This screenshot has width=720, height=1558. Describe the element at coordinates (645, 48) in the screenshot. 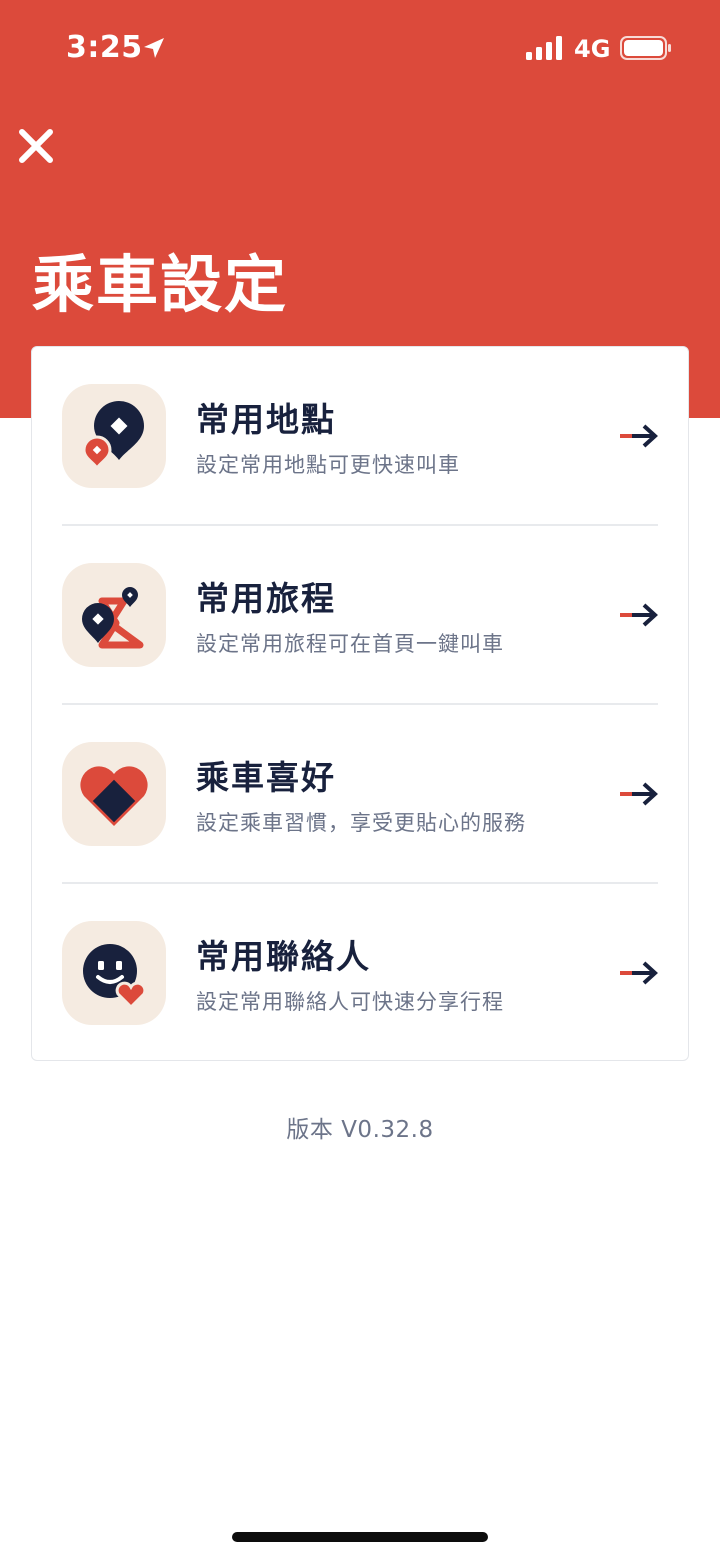

I see `battery-icon` at that location.